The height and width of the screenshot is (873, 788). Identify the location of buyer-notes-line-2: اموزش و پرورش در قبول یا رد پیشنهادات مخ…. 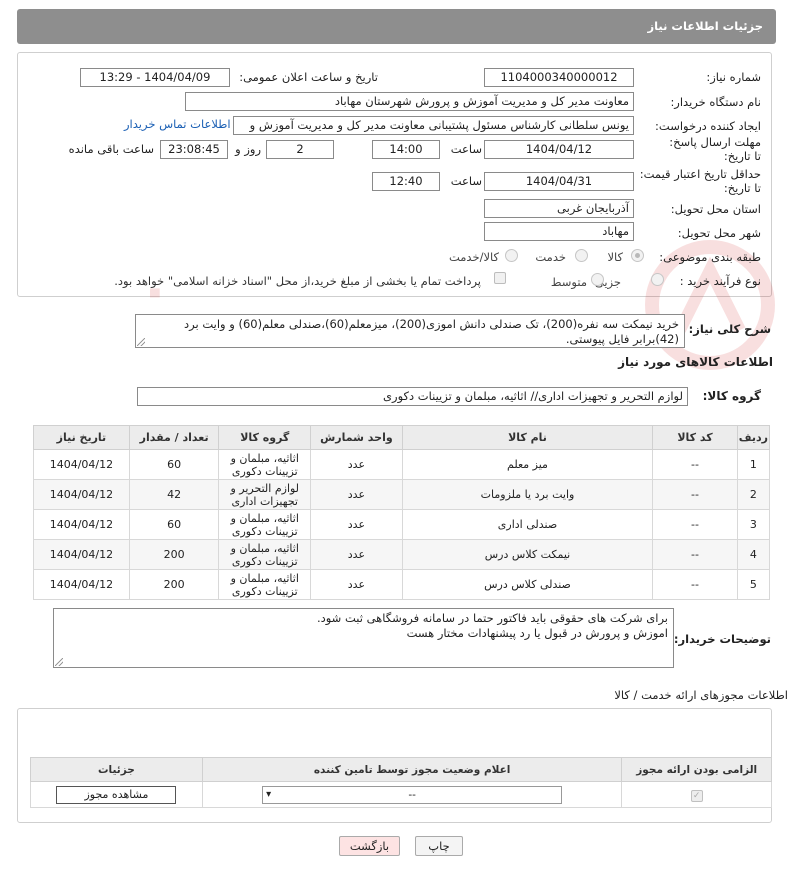
(537, 633).